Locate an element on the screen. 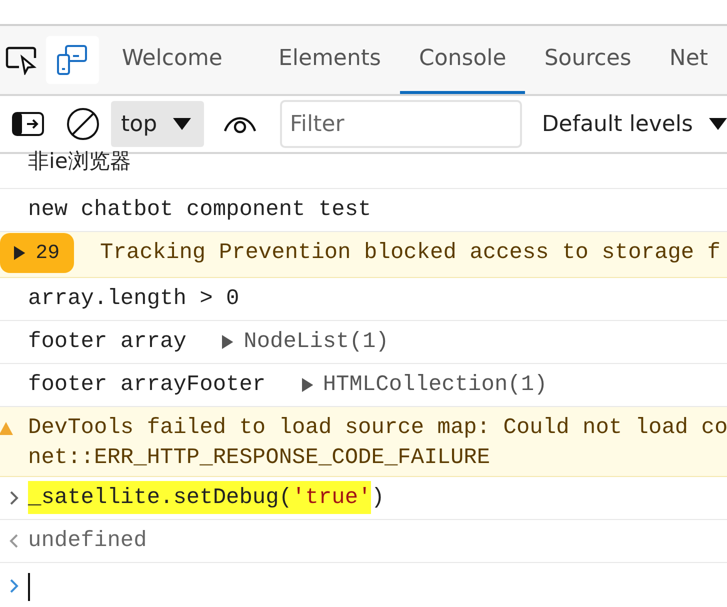 This screenshot has width=727, height=607. filter-input: Filter is located at coordinates (401, 124).